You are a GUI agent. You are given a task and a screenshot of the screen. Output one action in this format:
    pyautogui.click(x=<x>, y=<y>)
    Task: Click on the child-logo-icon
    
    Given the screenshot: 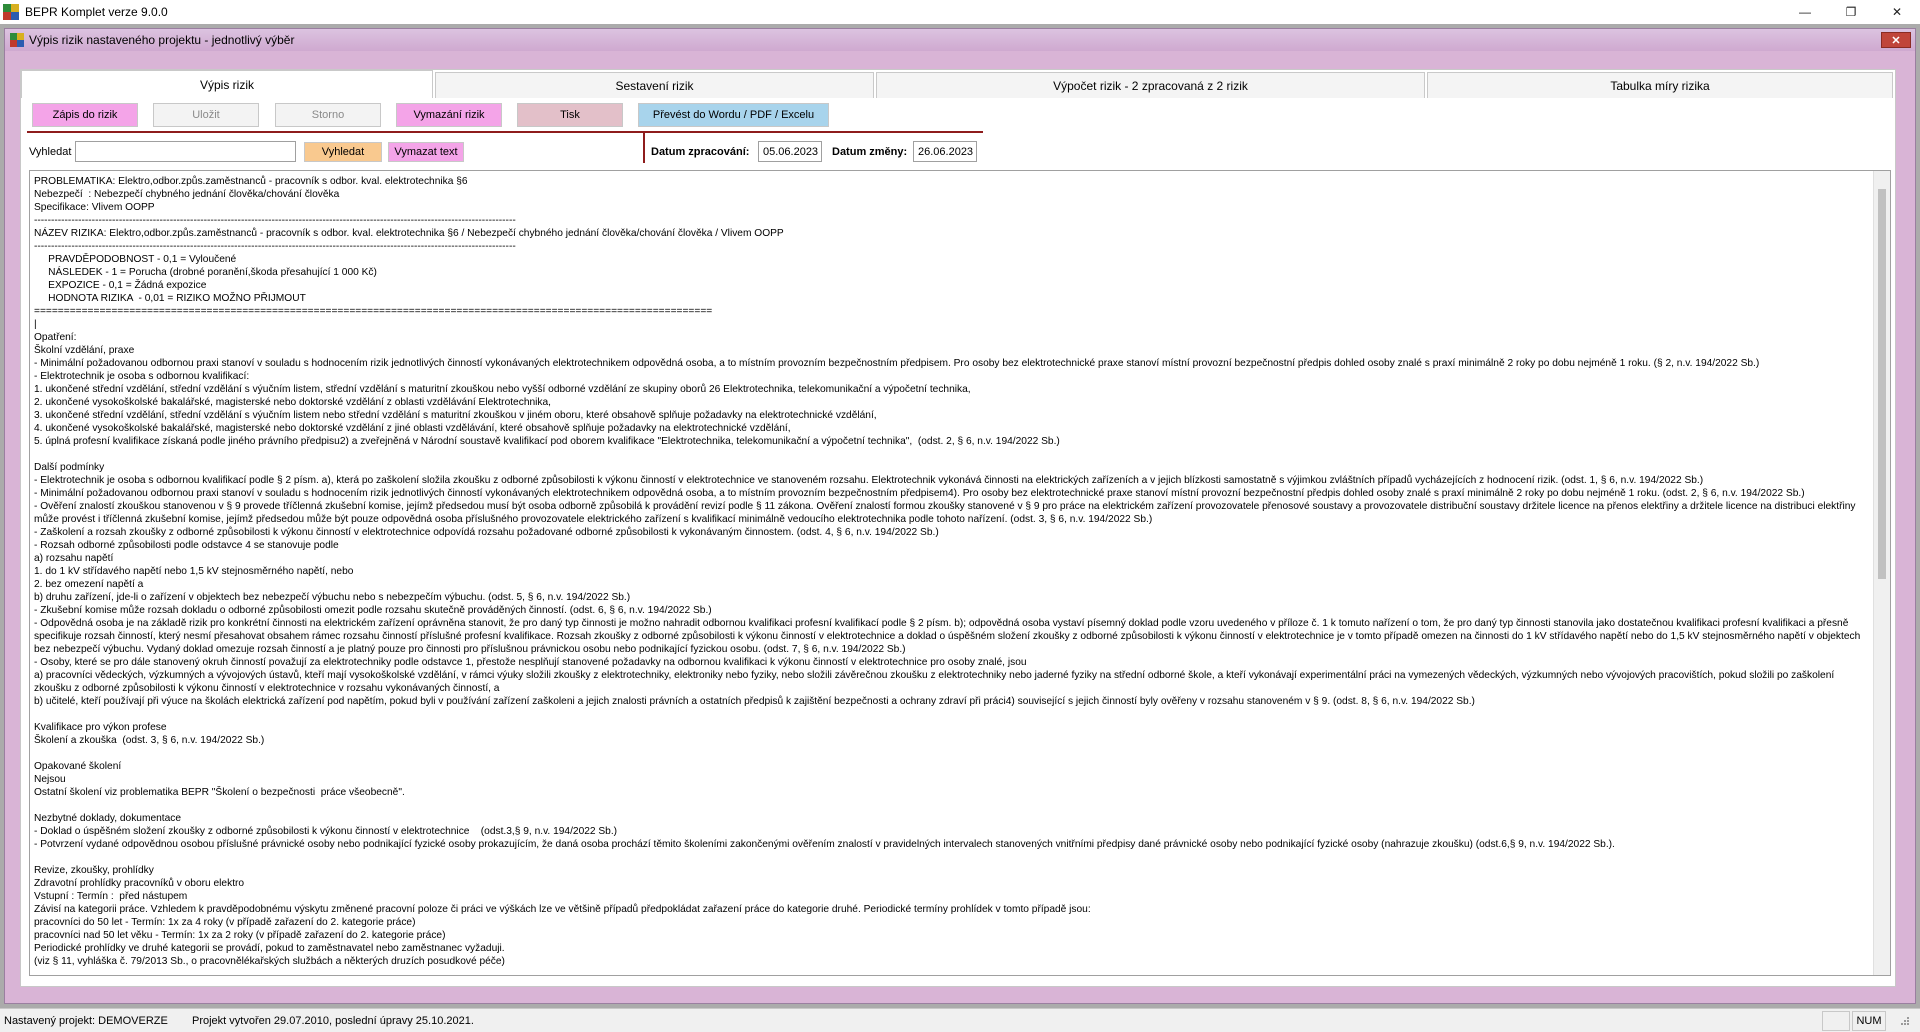 What is the action you would take?
    pyautogui.click(x=17, y=40)
    